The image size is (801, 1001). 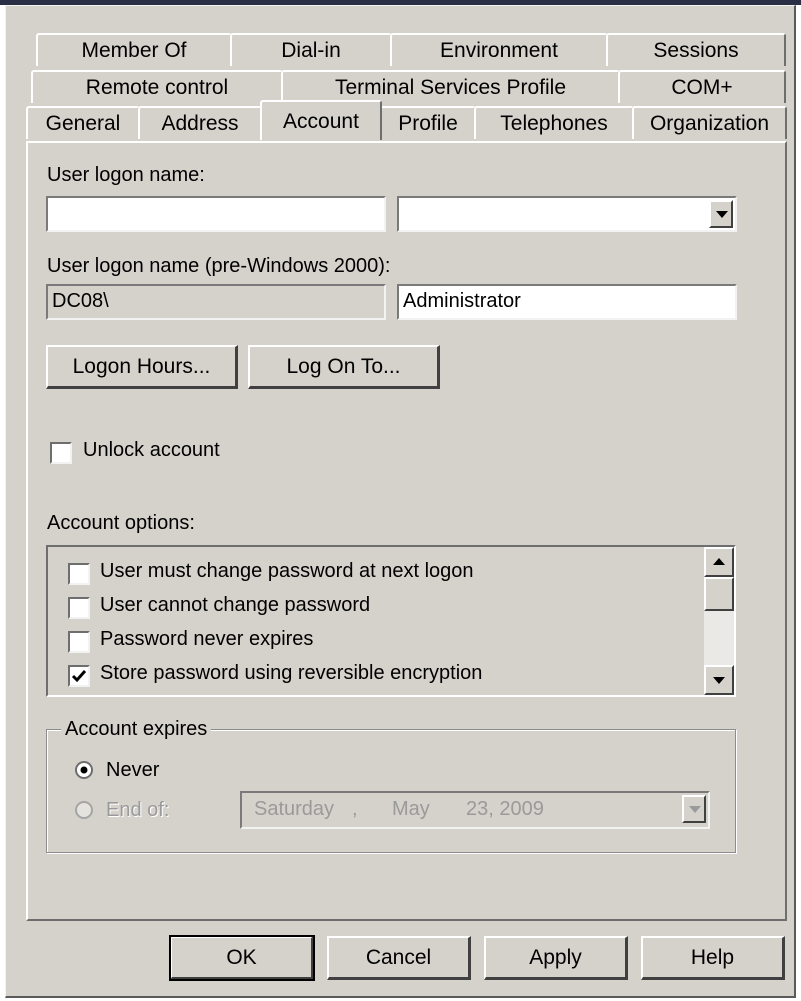 I want to click on option-label: User must change password at next logon, so click(x=287, y=571).